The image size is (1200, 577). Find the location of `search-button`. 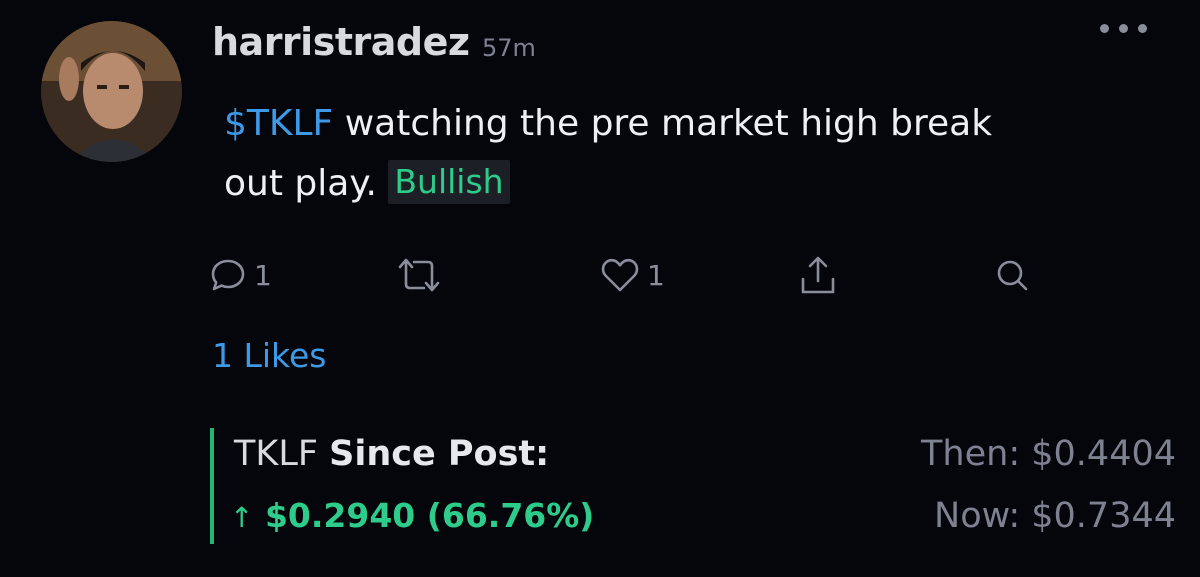

search-button is located at coordinates (1012, 275).